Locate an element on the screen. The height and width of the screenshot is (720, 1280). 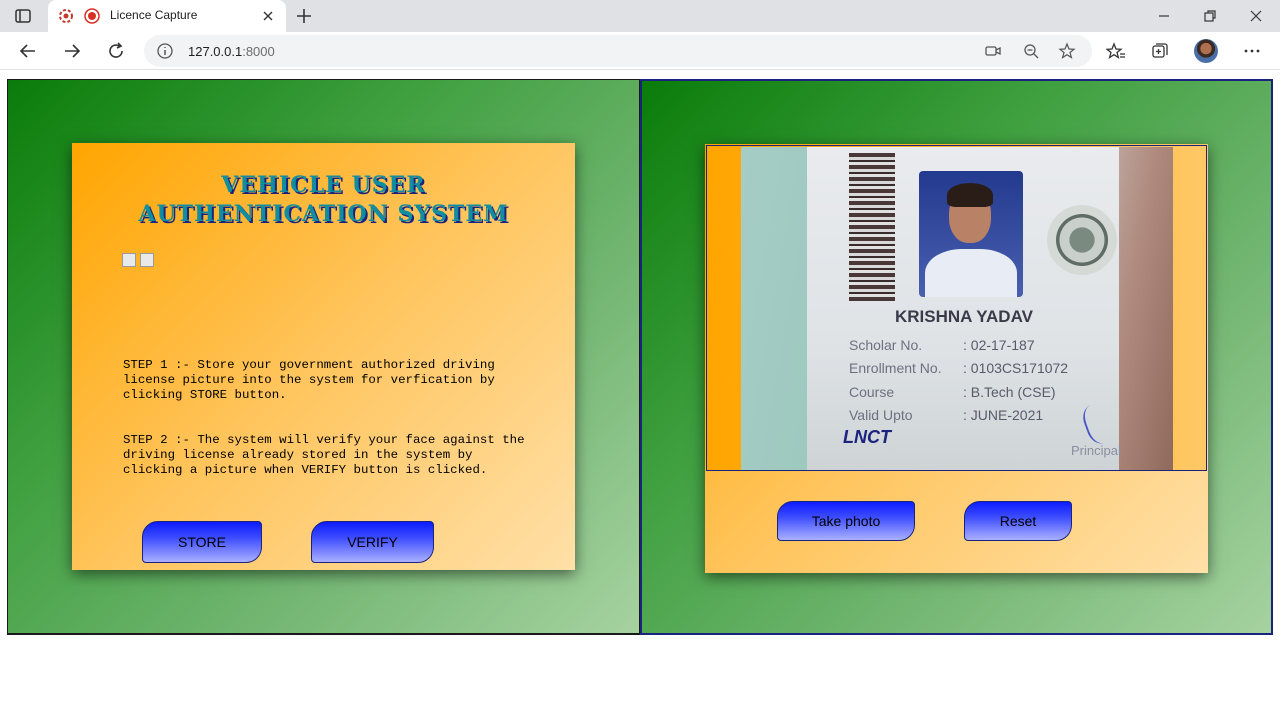
id-card-row: Valid Upto : JUNE-2021 is located at coordinates (946, 415).